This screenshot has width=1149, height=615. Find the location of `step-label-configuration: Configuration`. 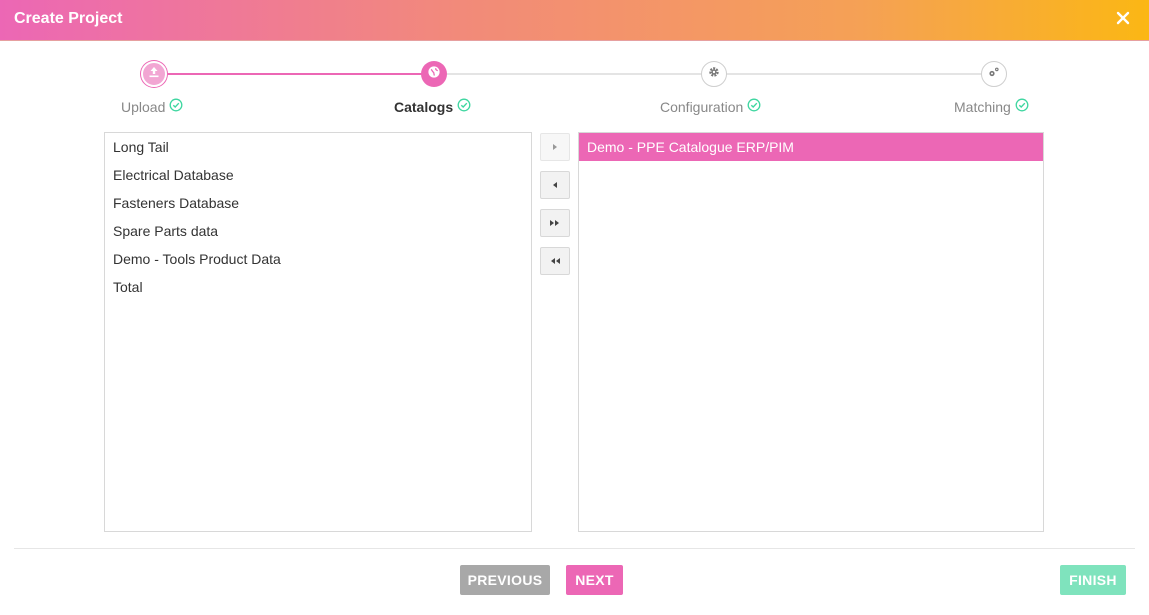

step-label-configuration: Configuration is located at coordinates (710, 106).